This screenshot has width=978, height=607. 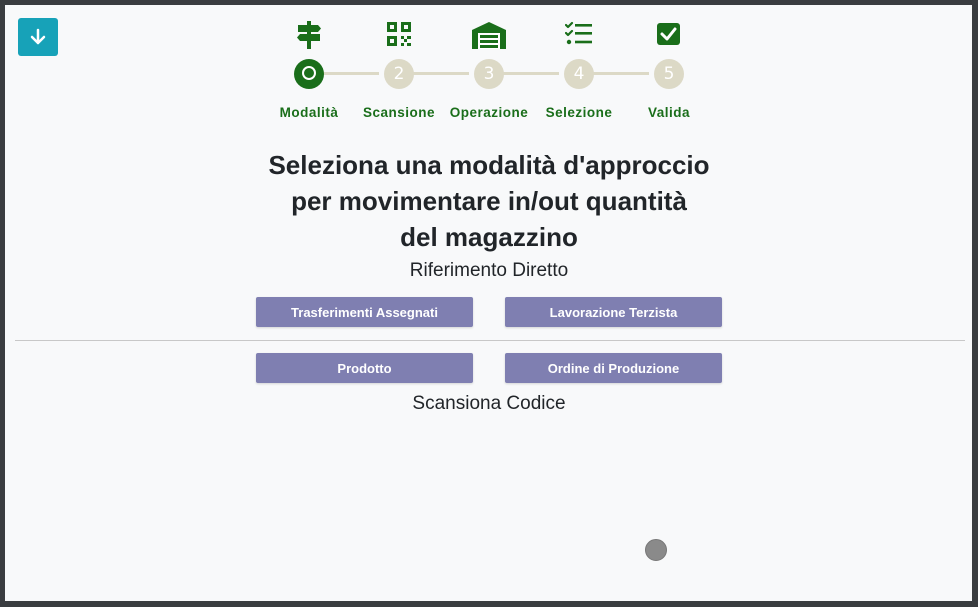 What do you see at coordinates (669, 112) in the screenshot?
I see `step-label: Valida` at bounding box center [669, 112].